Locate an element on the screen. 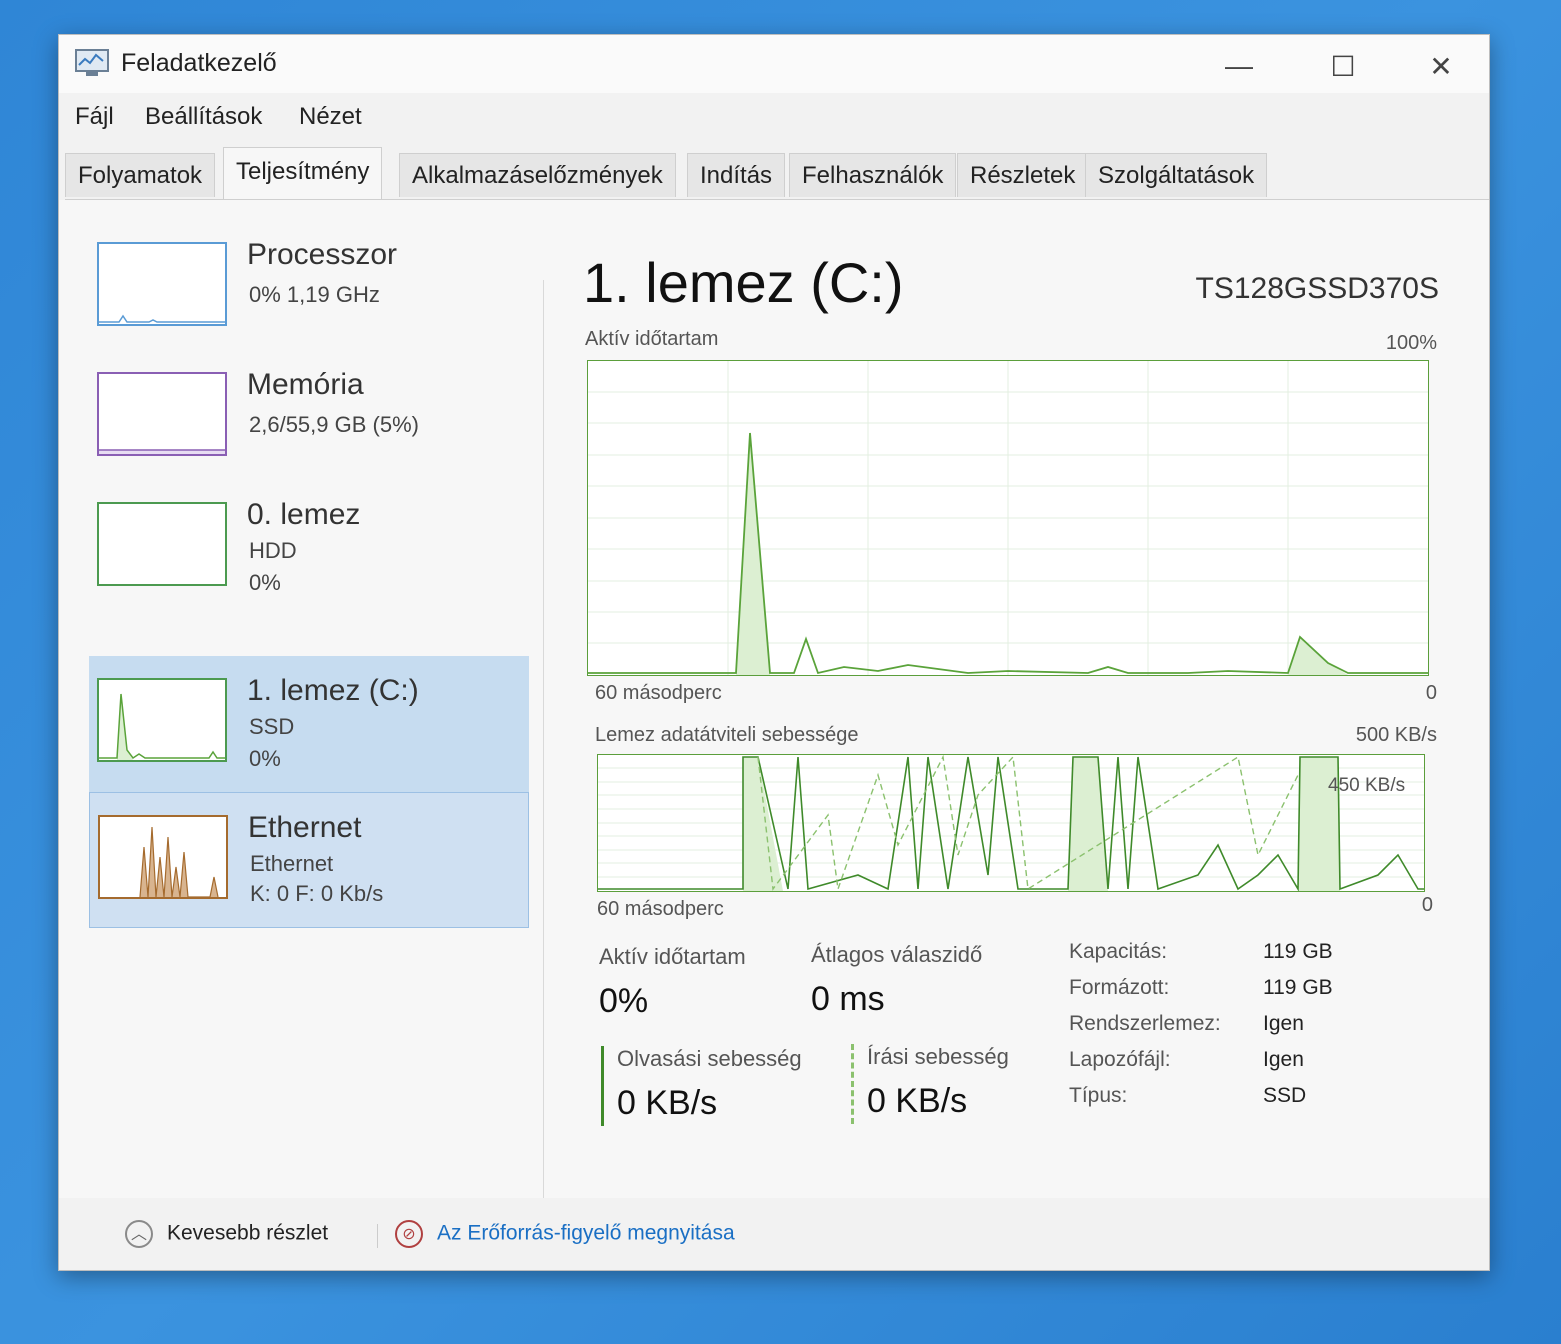 The image size is (1561, 1344). prop-capacity-label: Kapacitás: is located at coordinates (1118, 951).